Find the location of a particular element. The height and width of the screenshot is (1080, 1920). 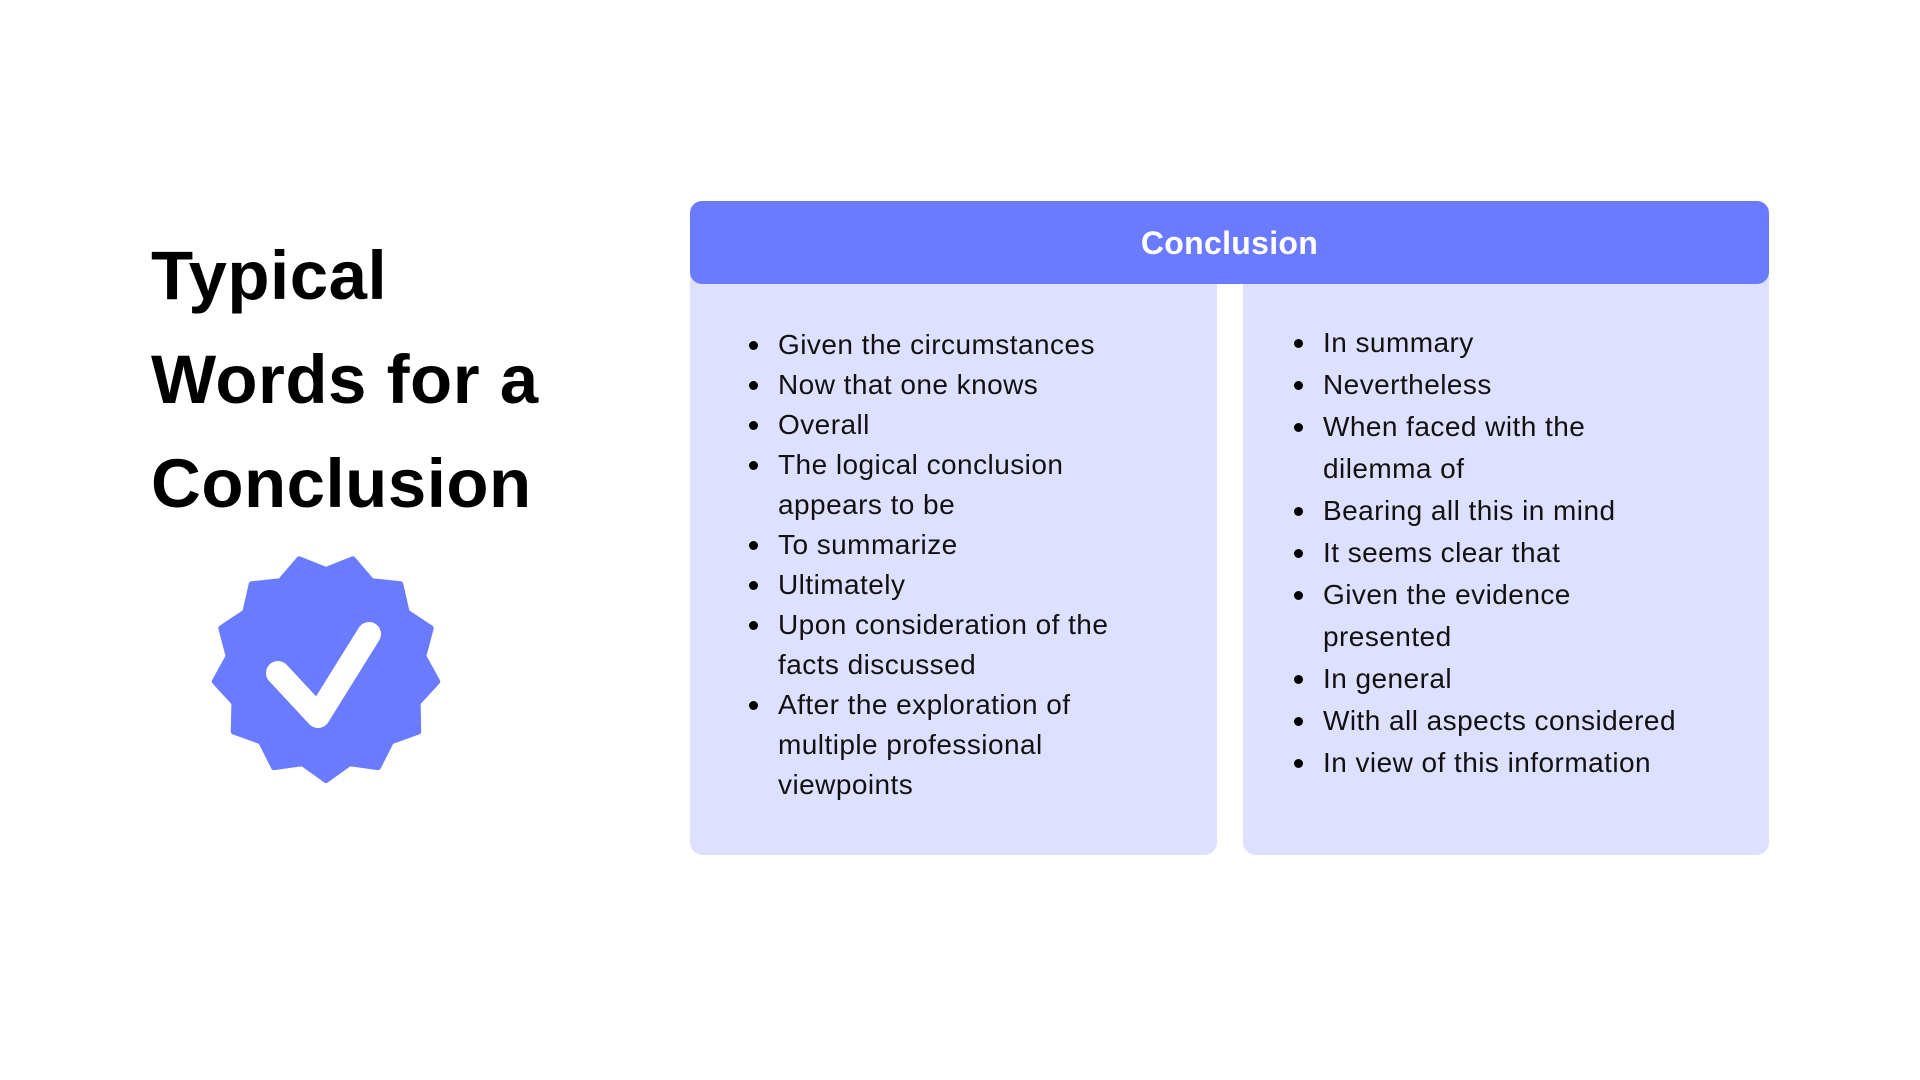

list-item-text: multiple professional is located at coordinates (910, 744).